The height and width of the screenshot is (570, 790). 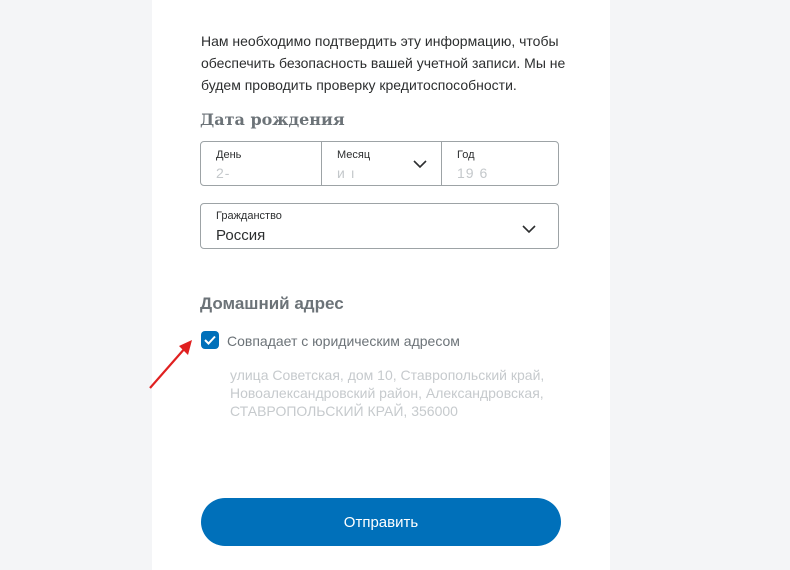 I want to click on citizenship-value: Россия, so click(x=241, y=235).